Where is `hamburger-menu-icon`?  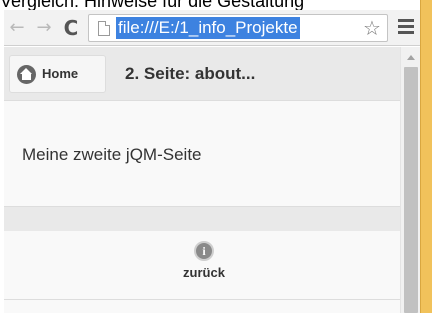 hamburger-menu-icon is located at coordinates (406, 27).